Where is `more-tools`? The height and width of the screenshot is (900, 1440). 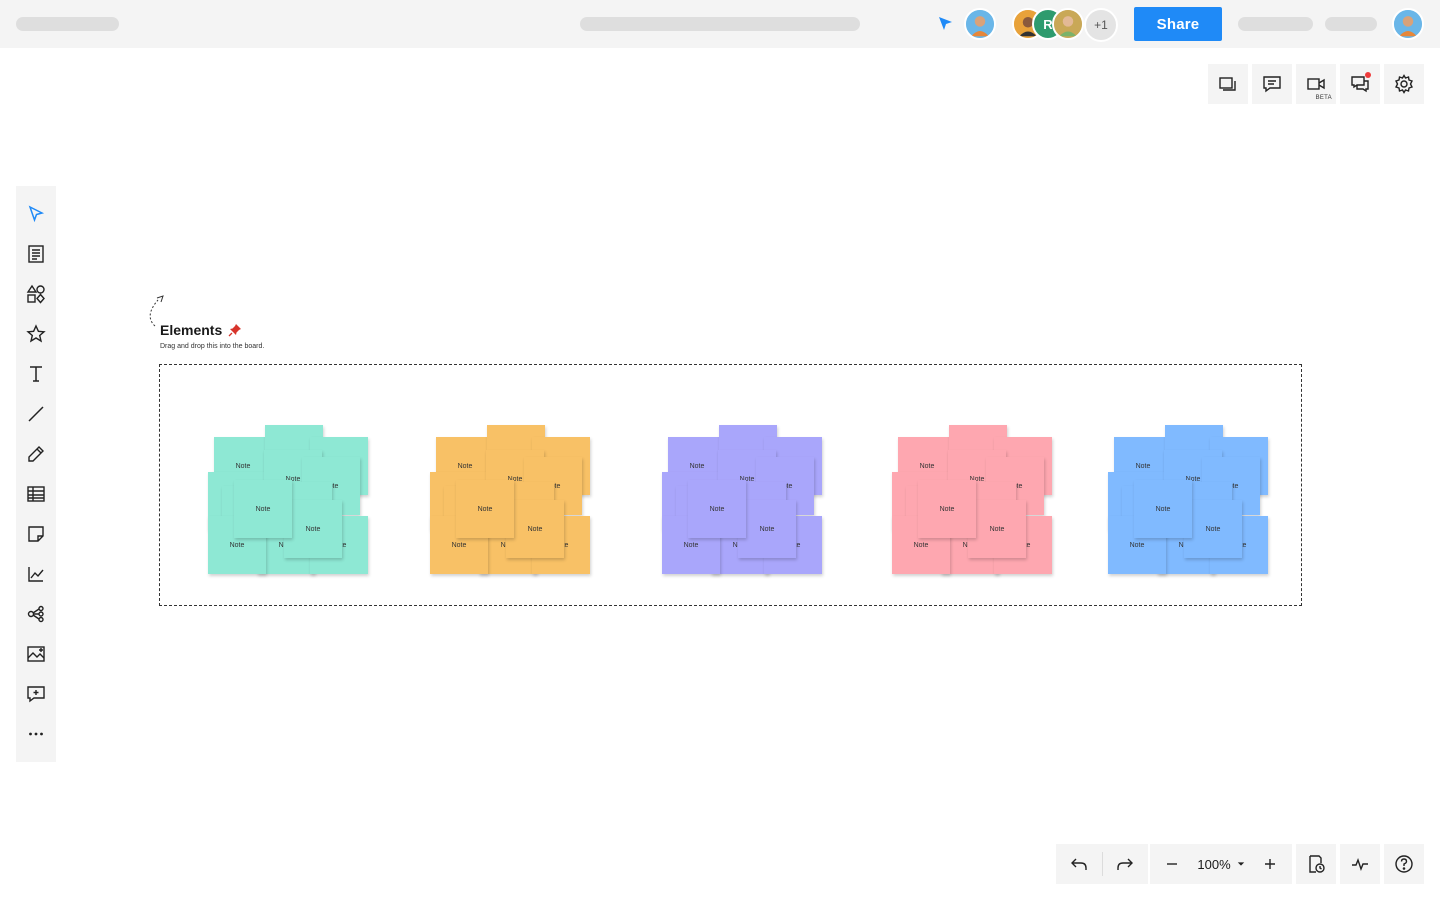
more-tools is located at coordinates (36, 734).